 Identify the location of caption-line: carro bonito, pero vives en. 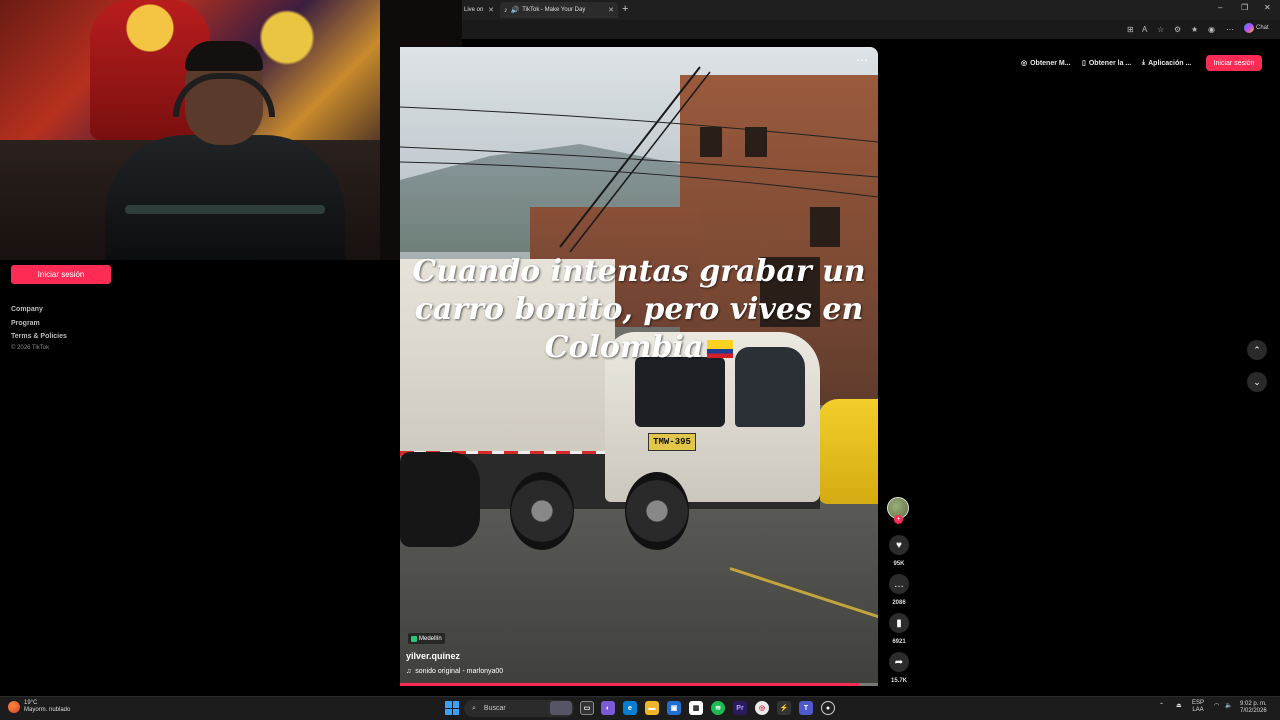
(639, 309).